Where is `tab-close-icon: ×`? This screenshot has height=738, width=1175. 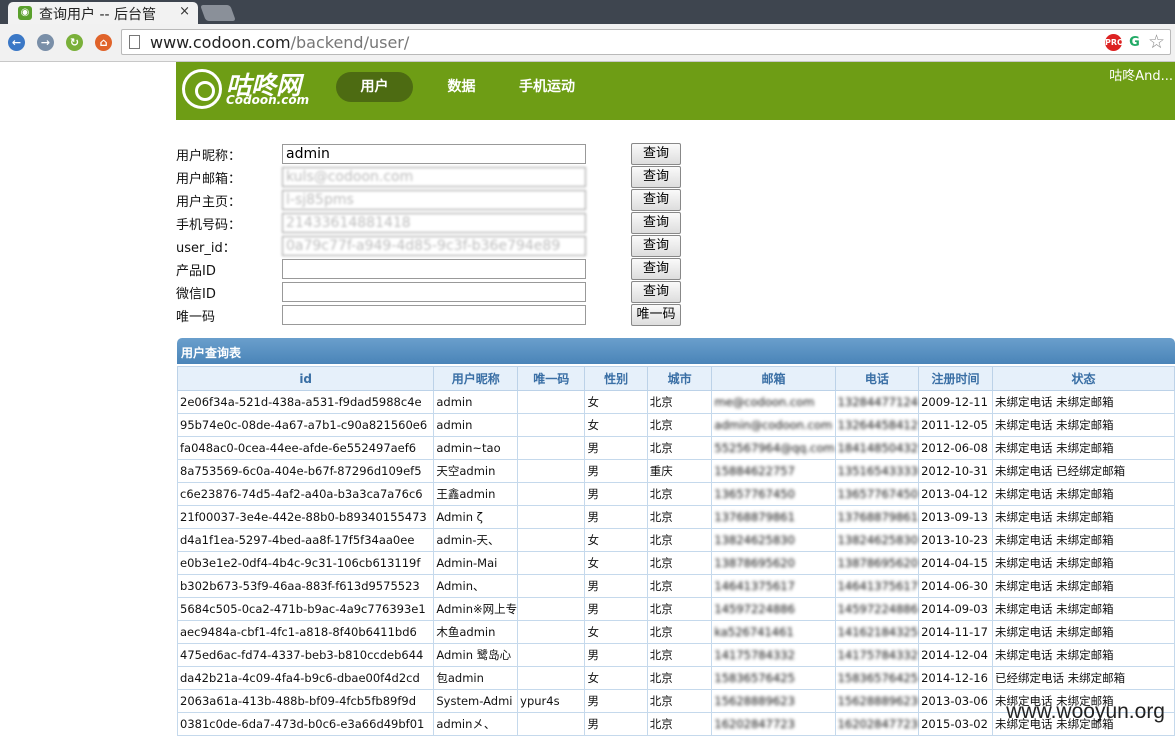
tab-close-icon: × is located at coordinates (184, 11).